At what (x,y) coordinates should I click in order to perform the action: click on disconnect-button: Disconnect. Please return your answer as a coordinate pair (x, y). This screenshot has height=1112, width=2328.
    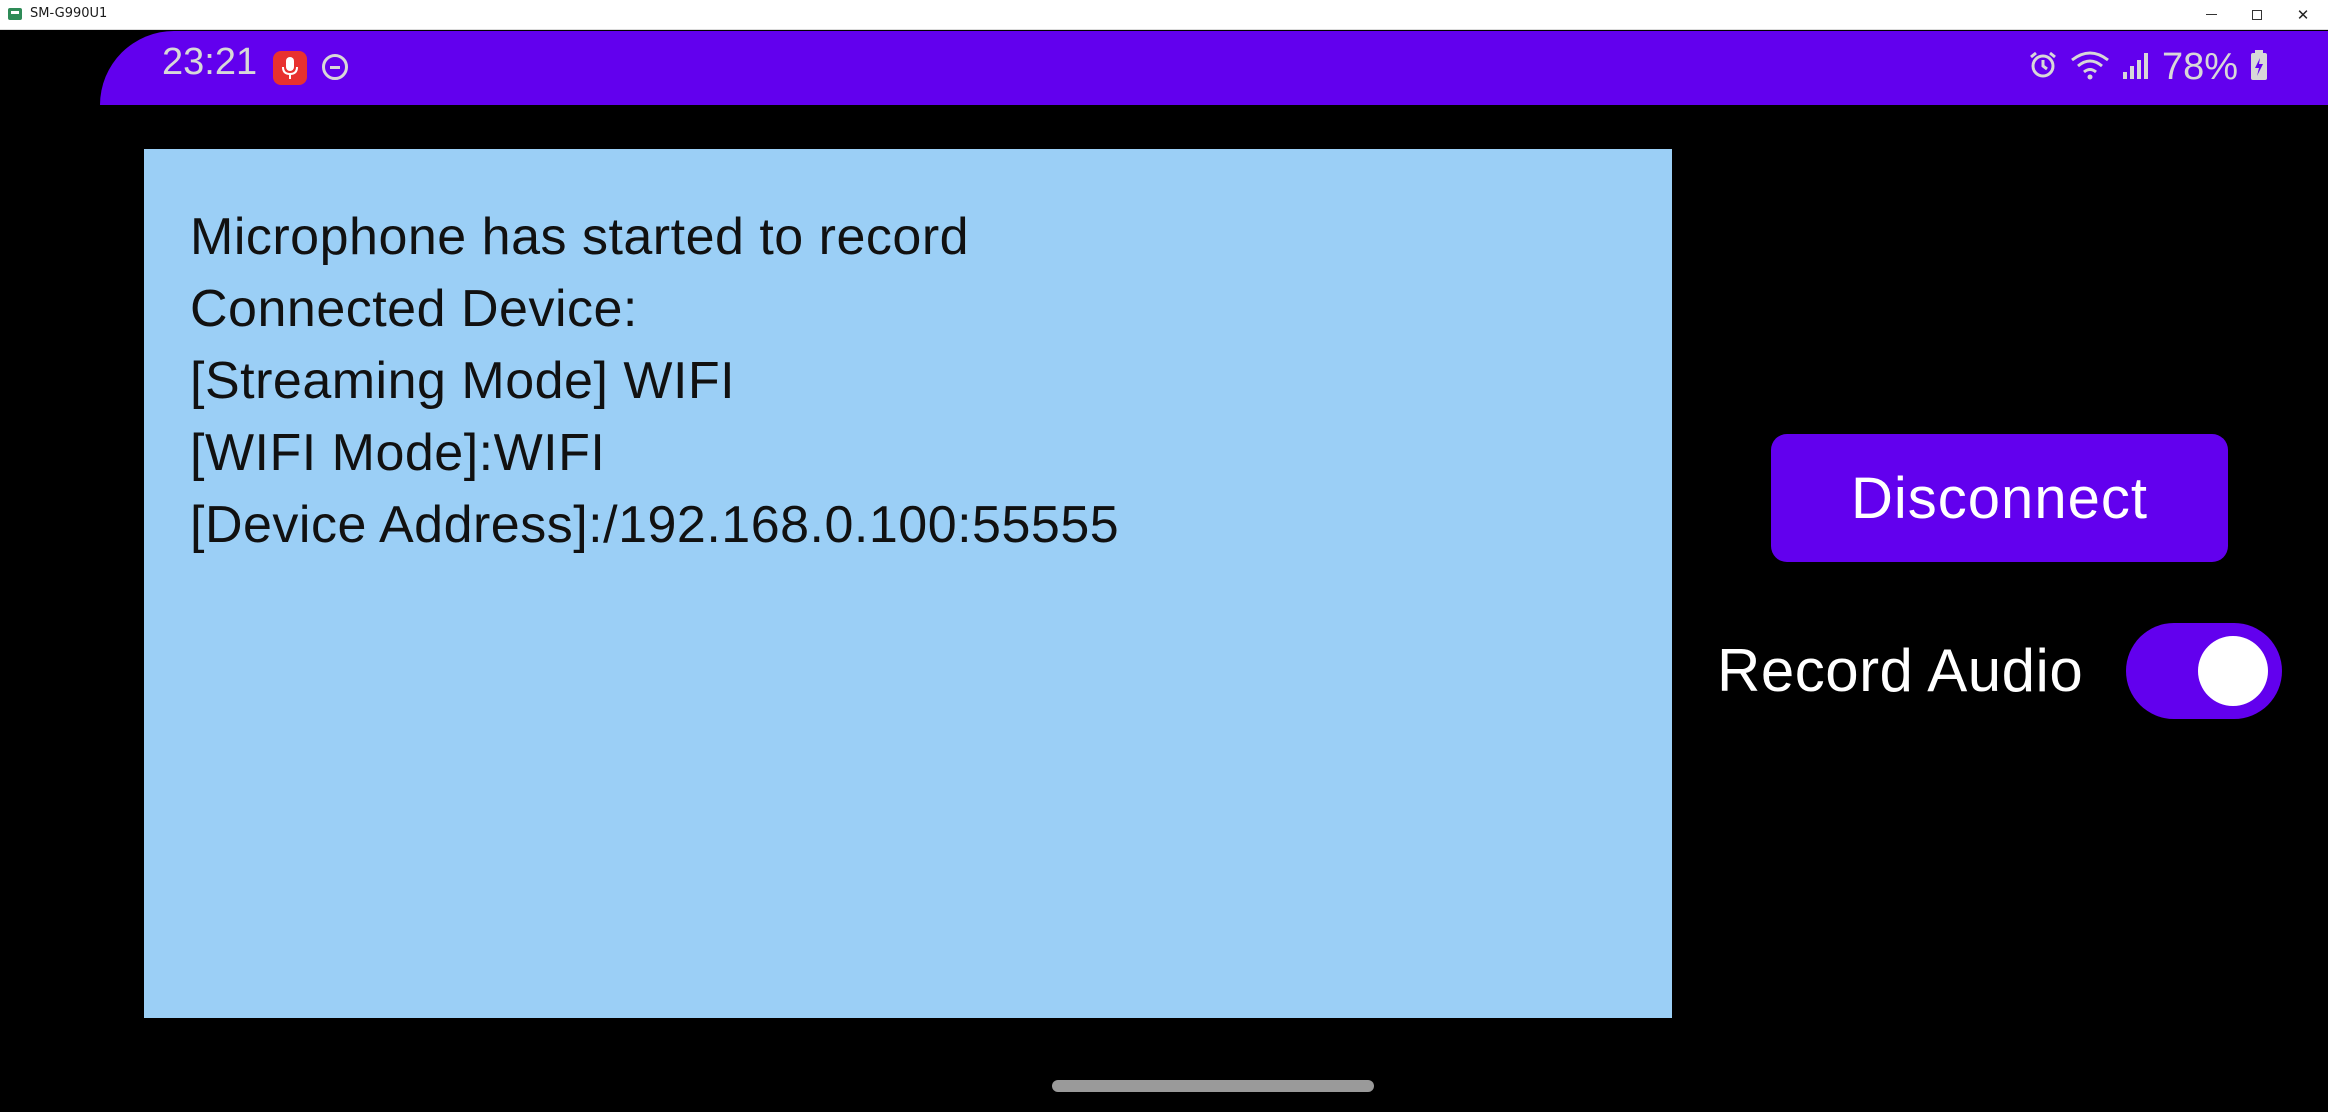
    Looking at the image, I should click on (1999, 498).